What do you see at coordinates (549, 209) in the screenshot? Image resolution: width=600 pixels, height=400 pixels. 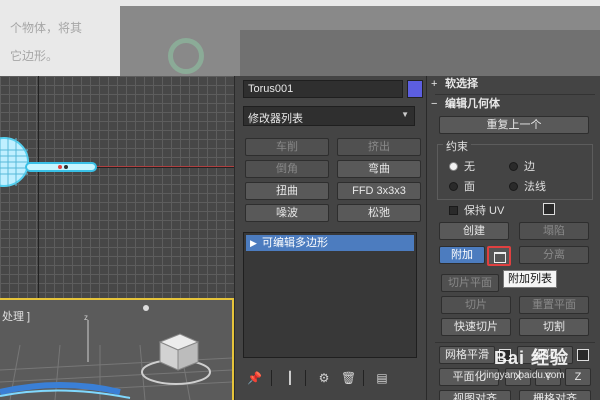 I see `preserve-uv-settings-icon` at bounding box center [549, 209].